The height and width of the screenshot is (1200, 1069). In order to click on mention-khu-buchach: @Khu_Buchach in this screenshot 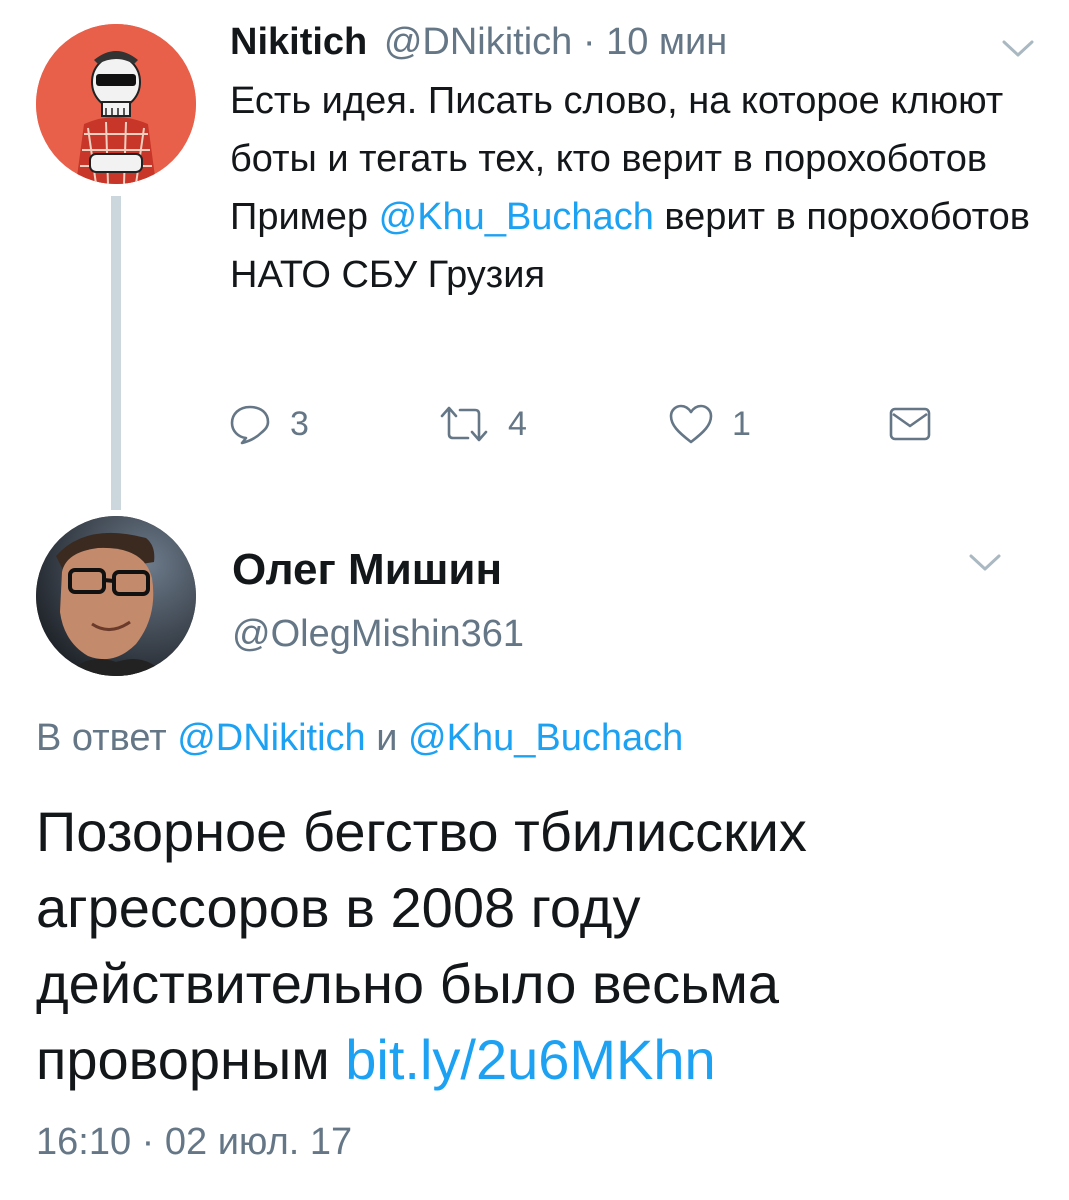, I will do `click(516, 217)`.